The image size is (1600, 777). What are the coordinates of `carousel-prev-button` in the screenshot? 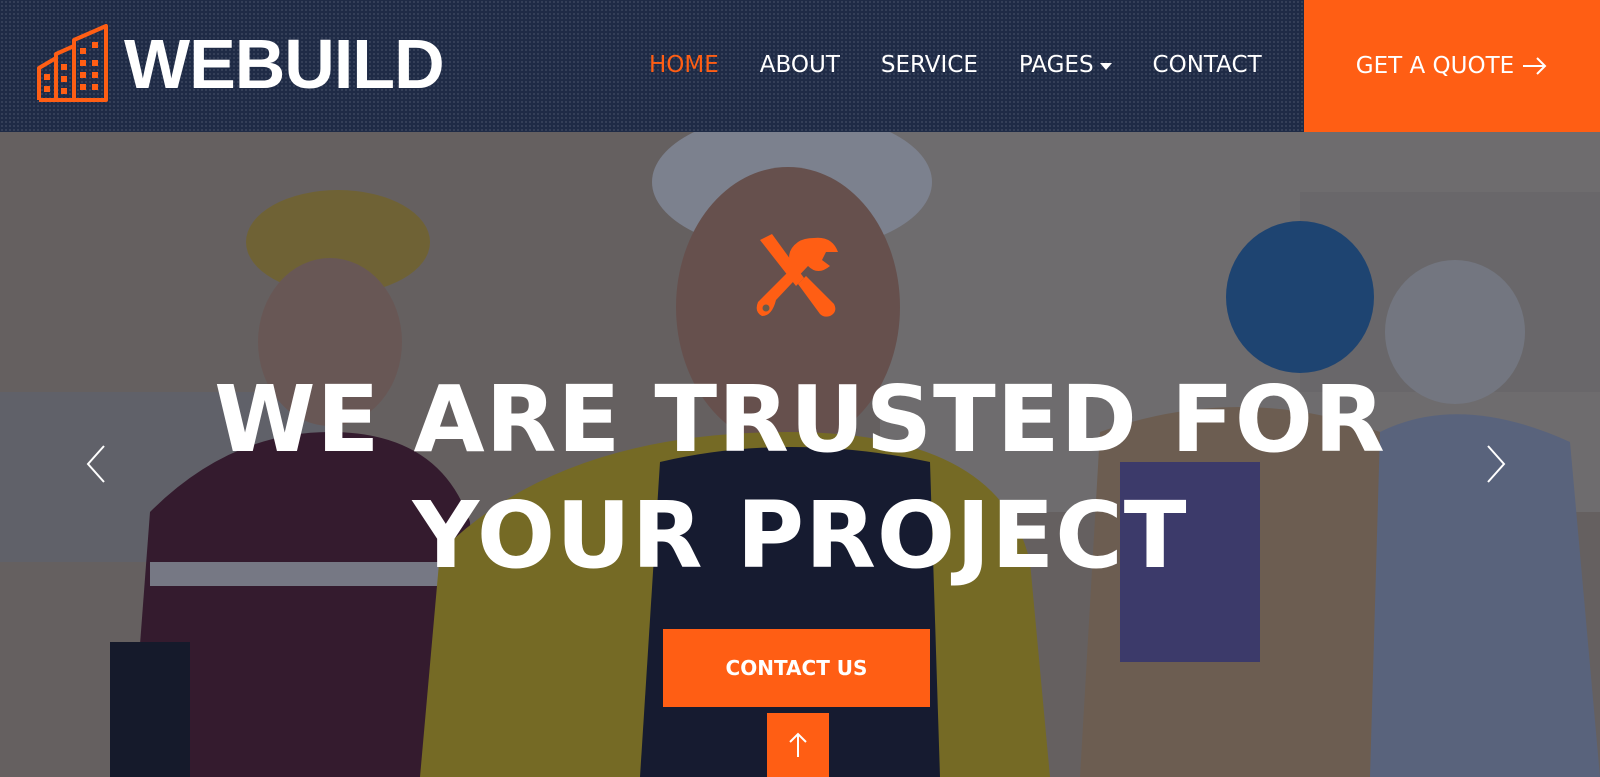 It's located at (96, 464).